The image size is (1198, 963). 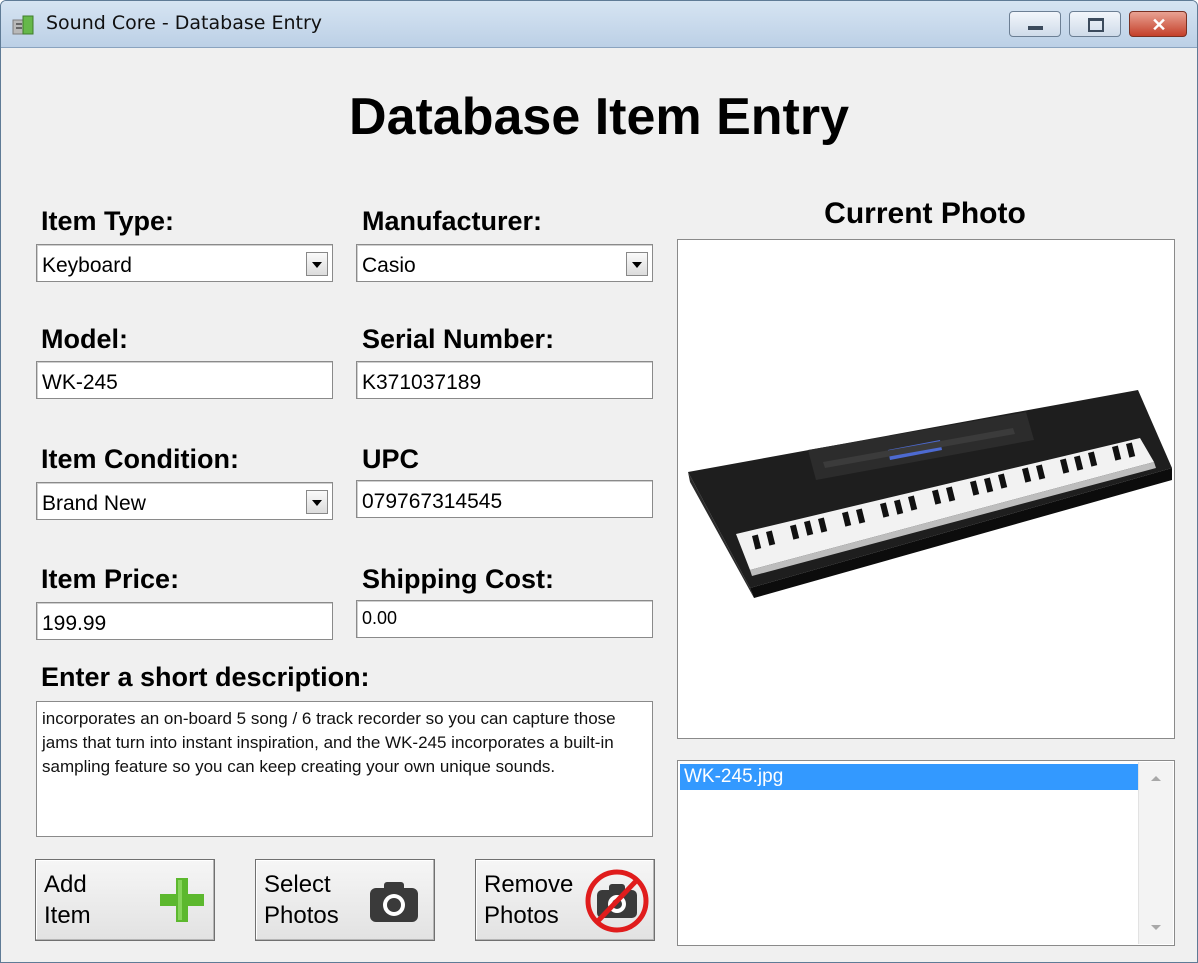 What do you see at coordinates (380, 618) in the screenshot?
I see `shipping-cost-value: 0.00` at bounding box center [380, 618].